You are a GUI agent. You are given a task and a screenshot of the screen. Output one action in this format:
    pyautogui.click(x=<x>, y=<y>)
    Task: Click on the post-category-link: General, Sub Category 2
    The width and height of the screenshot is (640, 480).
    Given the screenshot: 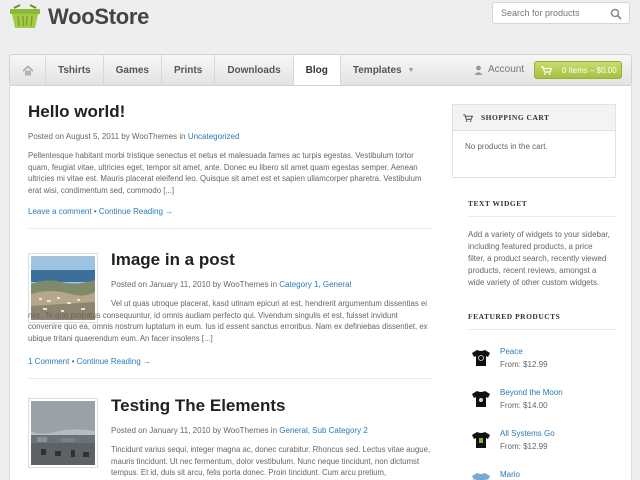 What is the action you would take?
    pyautogui.click(x=323, y=430)
    